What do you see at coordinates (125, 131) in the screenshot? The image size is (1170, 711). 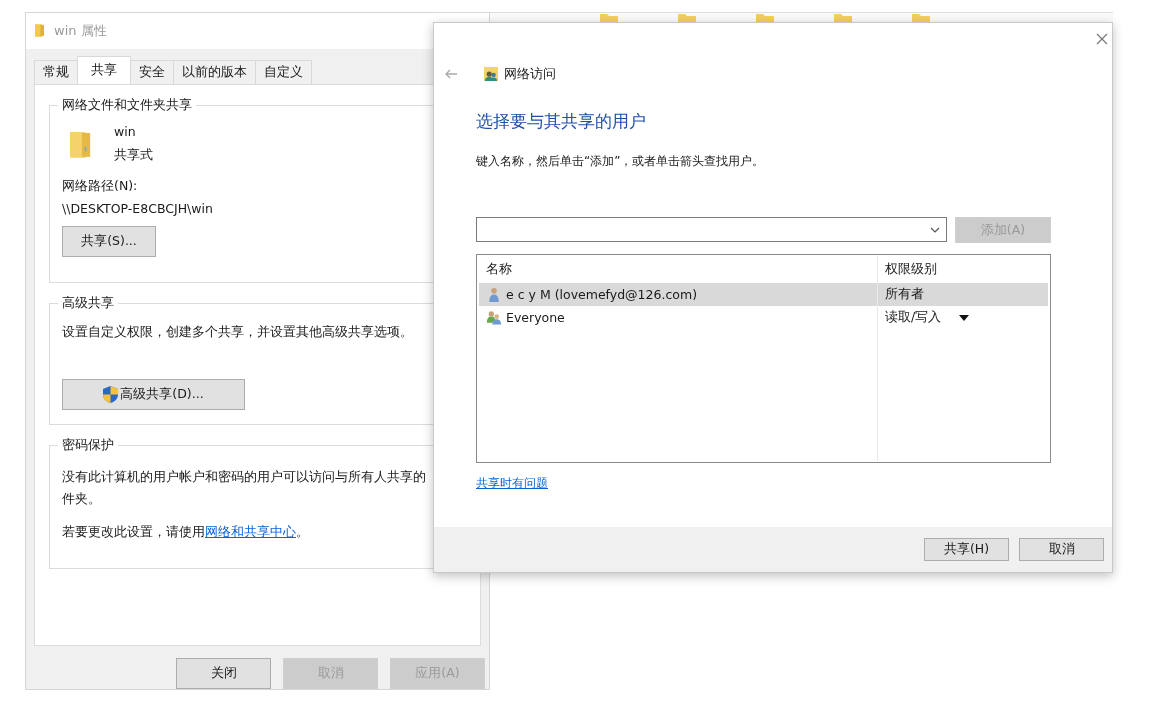 I see `folder-name: win` at bounding box center [125, 131].